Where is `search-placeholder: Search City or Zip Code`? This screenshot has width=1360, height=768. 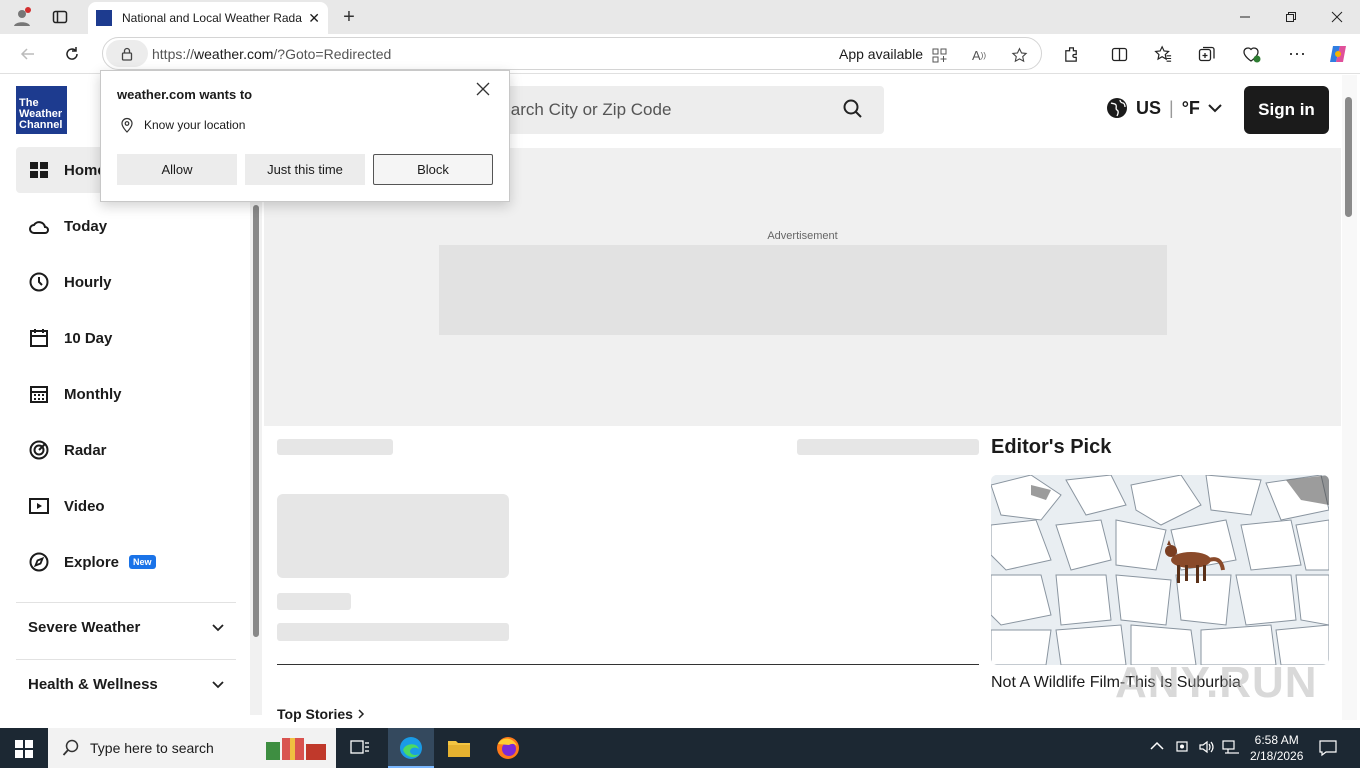
search-placeholder: Search City or Zip Code is located at coordinates (581, 109).